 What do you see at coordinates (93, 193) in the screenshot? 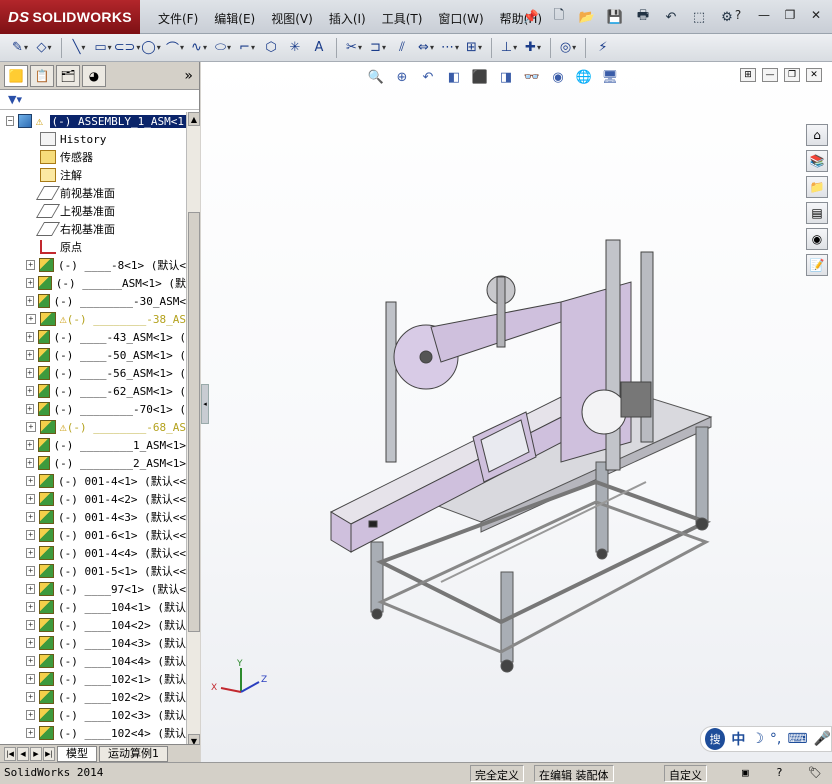
I see `tree-node: 前视基准面` at bounding box center [93, 193].